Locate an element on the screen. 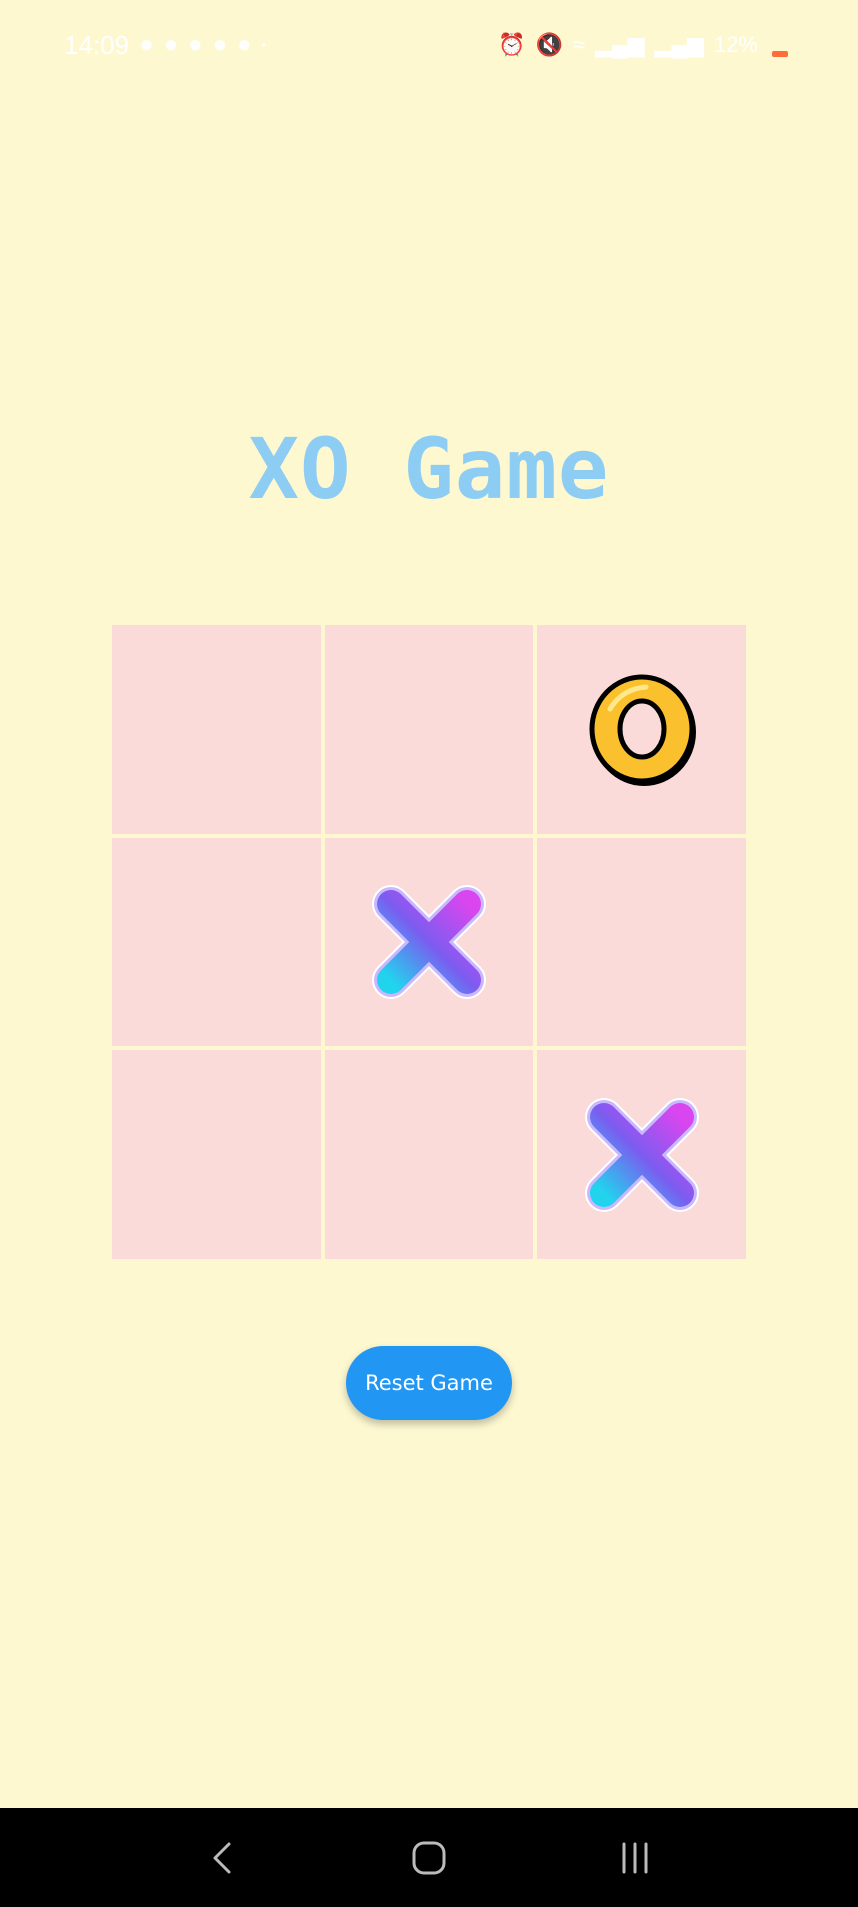 Image resolution: width=858 pixels, height=1907 pixels. page-title: XO Game is located at coordinates (429, 469).